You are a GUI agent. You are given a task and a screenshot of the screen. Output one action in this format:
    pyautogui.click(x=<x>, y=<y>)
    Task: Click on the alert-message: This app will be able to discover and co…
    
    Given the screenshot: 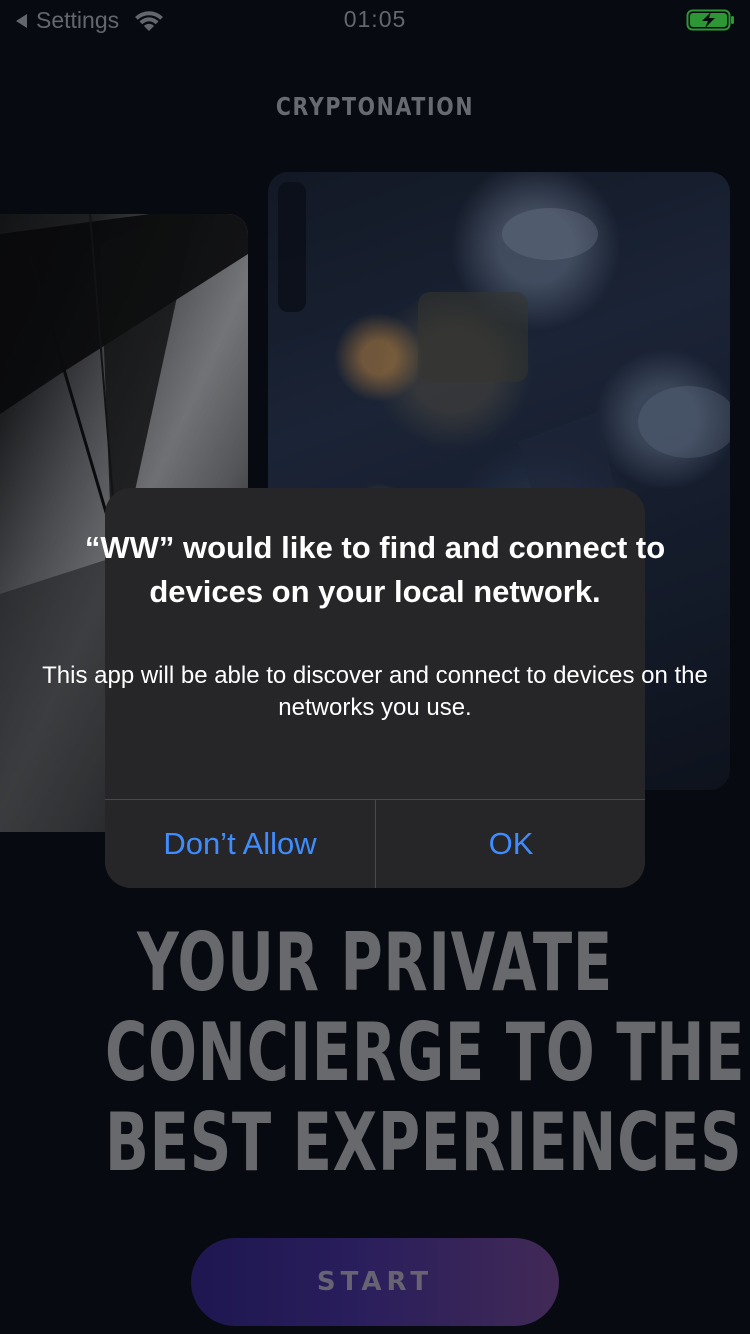 What is the action you would take?
    pyautogui.click(x=375, y=691)
    